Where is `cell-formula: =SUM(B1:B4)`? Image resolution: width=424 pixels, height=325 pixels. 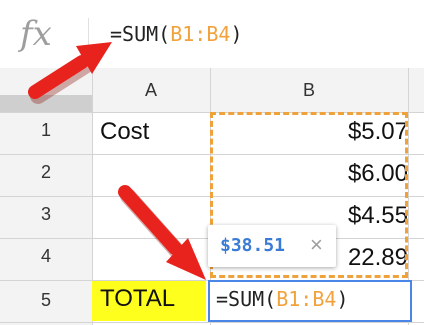
cell-formula: =SUM(B1:B4) is located at coordinates (282, 299).